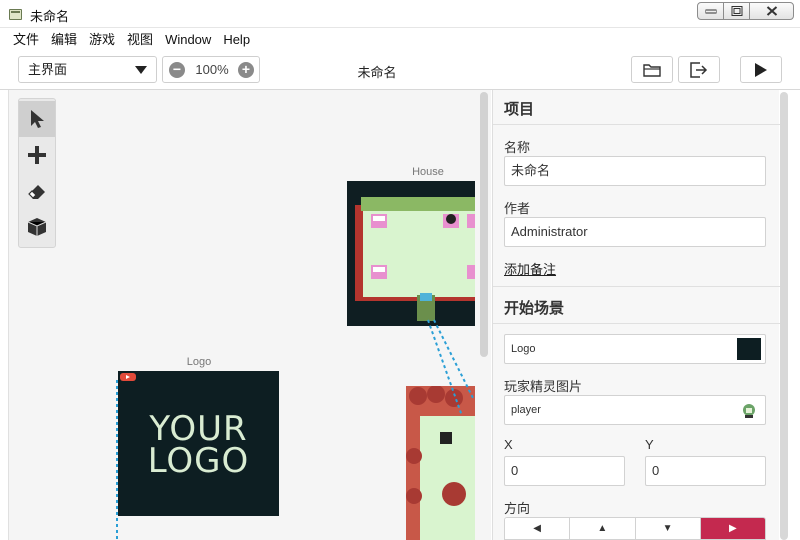  I want to click on start-scene-value: Logo, so click(523, 349).